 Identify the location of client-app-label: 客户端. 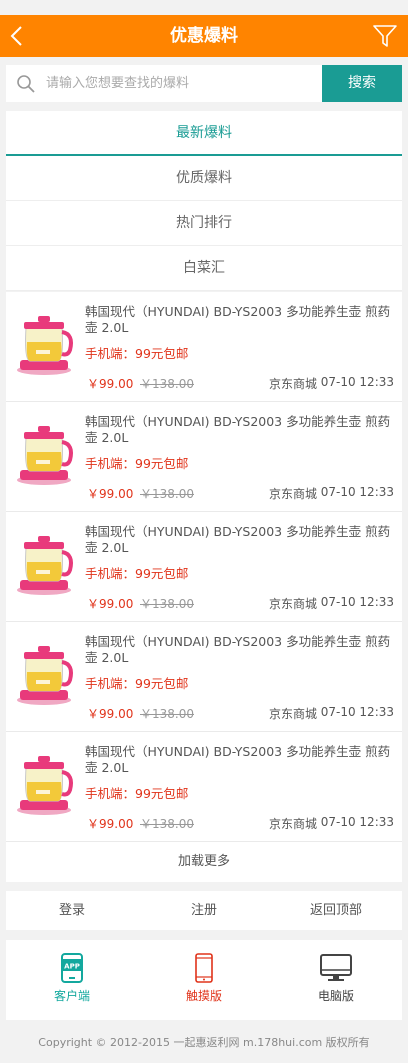
(71, 996).